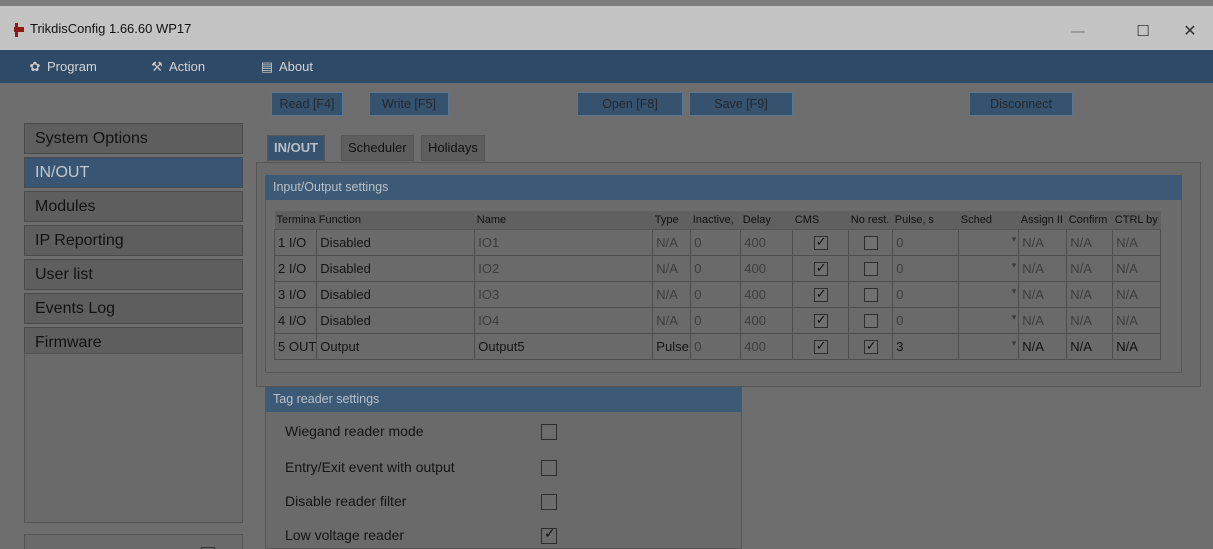 This screenshot has height=549, width=1213. Describe the element at coordinates (295, 220) in the screenshot. I see `col-header-terminal: Termina` at that location.